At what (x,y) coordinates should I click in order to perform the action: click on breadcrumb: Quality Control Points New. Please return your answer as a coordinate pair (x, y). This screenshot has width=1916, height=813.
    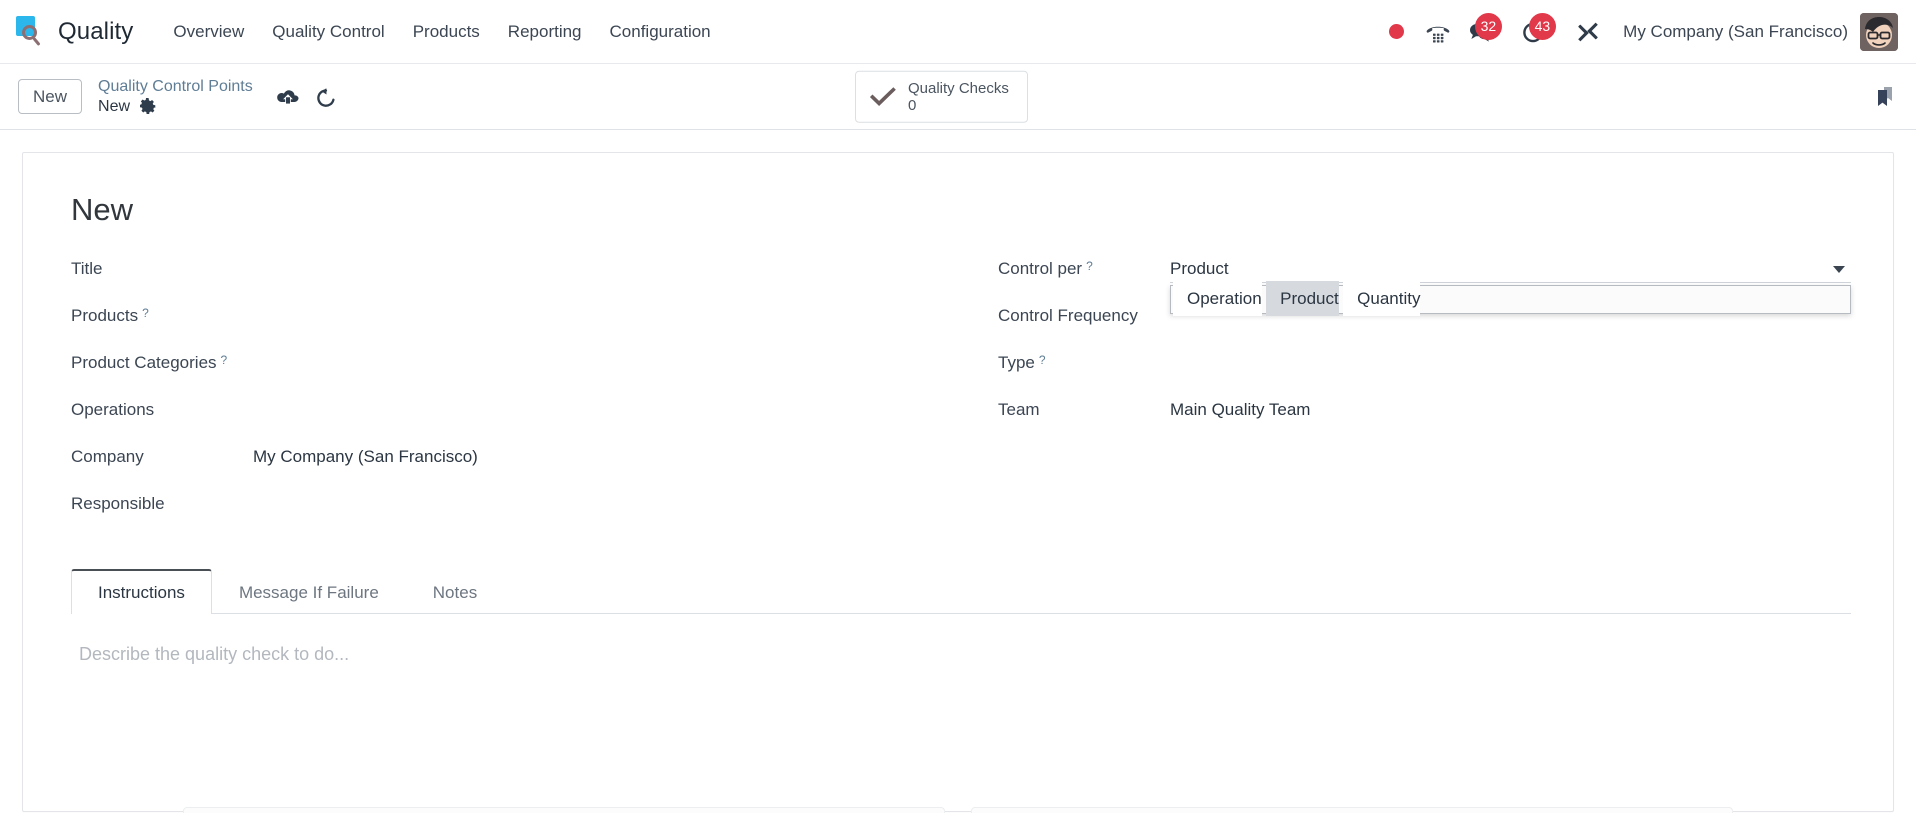
    Looking at the image, I should click on (175, 96).